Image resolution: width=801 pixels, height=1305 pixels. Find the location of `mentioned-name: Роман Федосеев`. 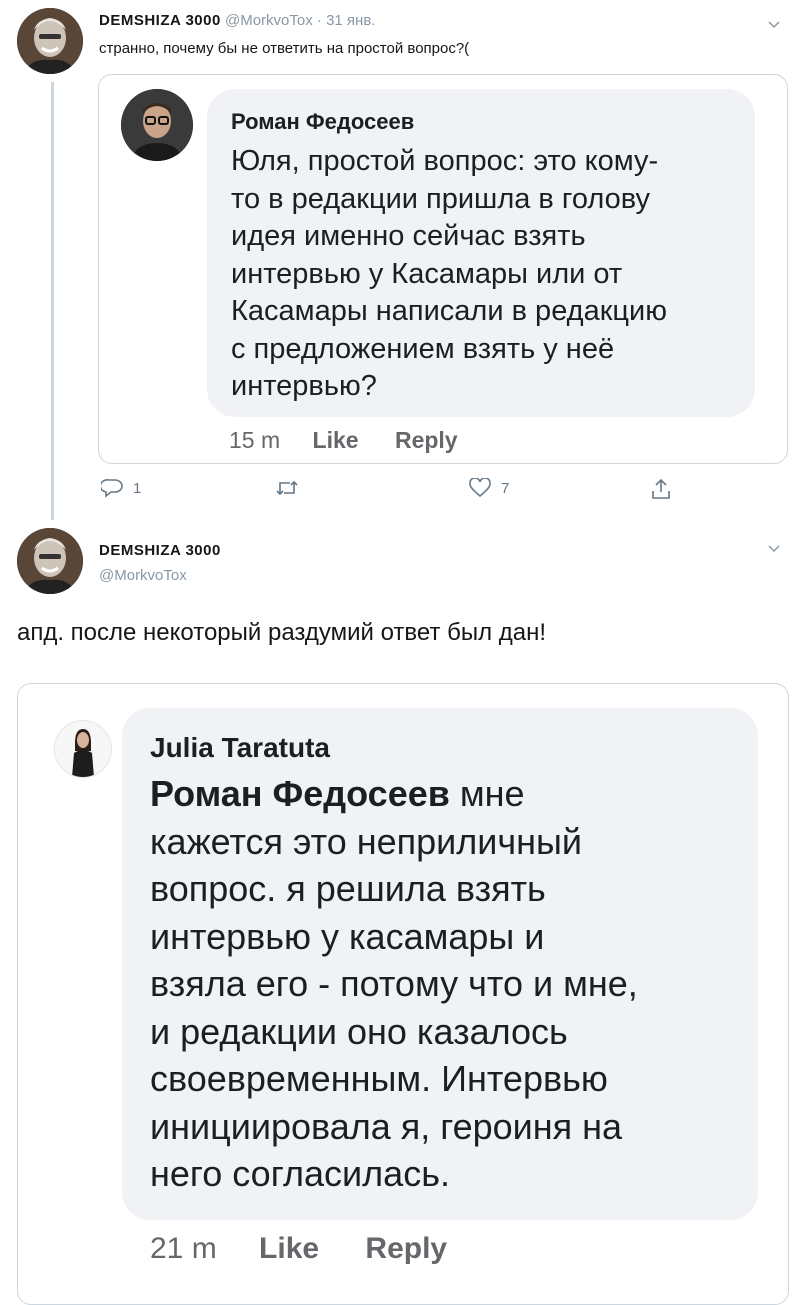

mentioned-name: Роман Федосеев is located at coordinates (300, 793).